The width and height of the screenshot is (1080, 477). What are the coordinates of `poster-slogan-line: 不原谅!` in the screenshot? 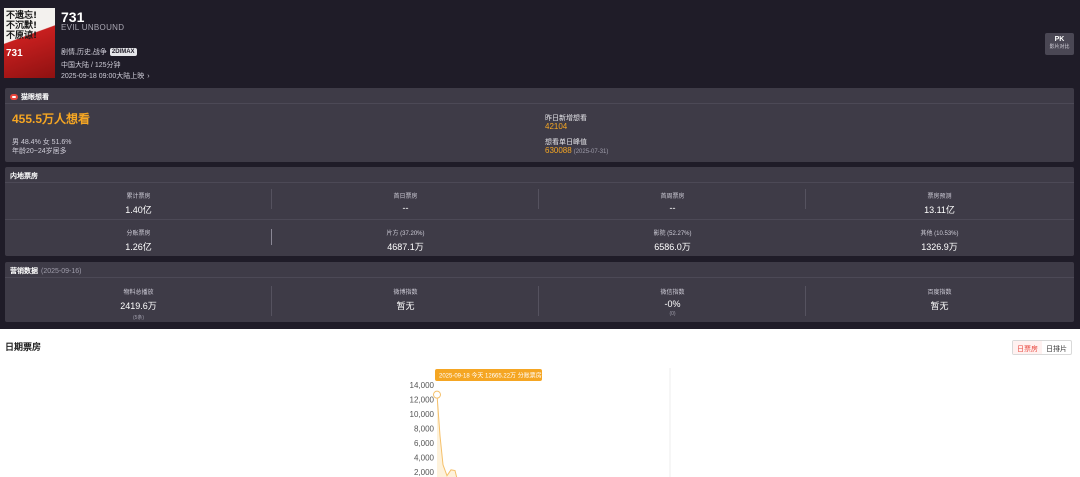 It's located at (22, 36).